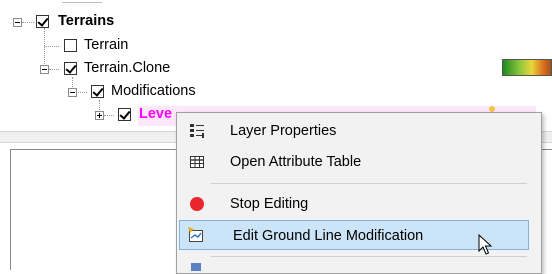 This screenshot has width=552, height=274. What do you see at coordinates (283, 131) in the screenshot?
I see `menu-item-label: Layer Properties` at bounding box center [283, 131].